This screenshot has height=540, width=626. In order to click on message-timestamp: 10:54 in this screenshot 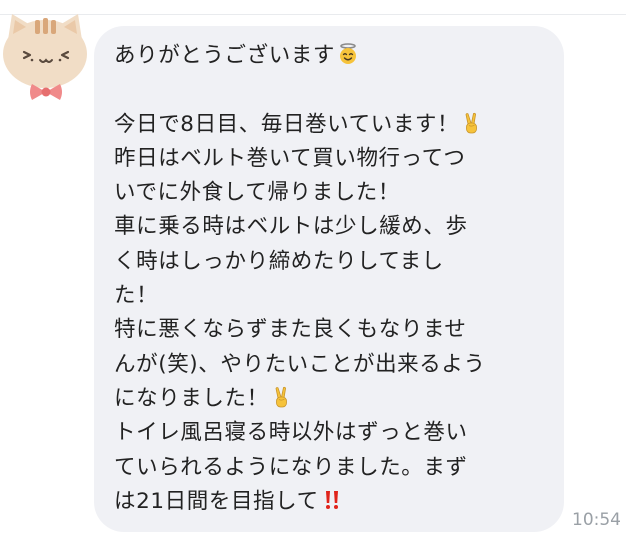, I will do `click(596, 520)`.